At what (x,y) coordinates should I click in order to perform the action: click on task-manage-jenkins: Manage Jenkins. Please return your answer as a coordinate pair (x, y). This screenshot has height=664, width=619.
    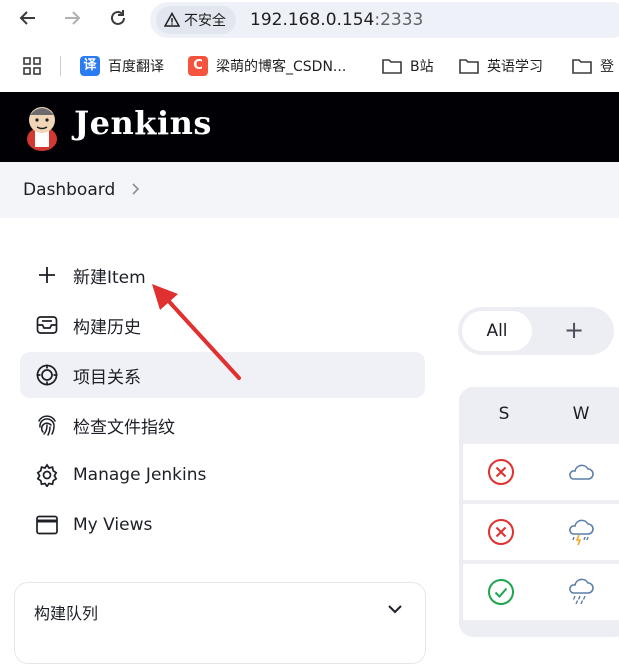
    Looking at the image, I should click on (222, 475).